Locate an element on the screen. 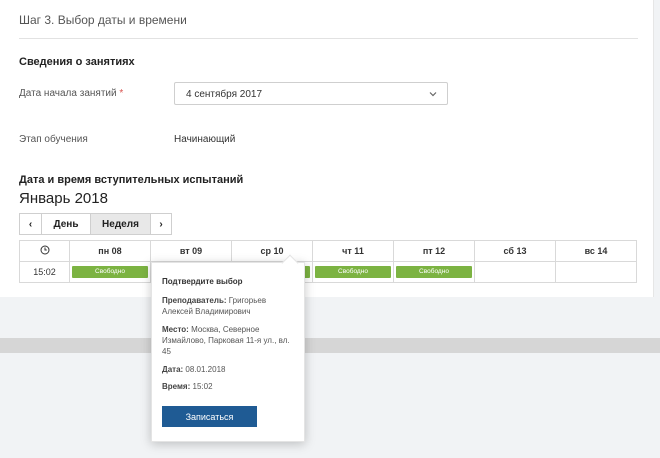 The height and width of the screenshot is (458, 660). popup-place-label: Место: is located at coordinates (175, 329).